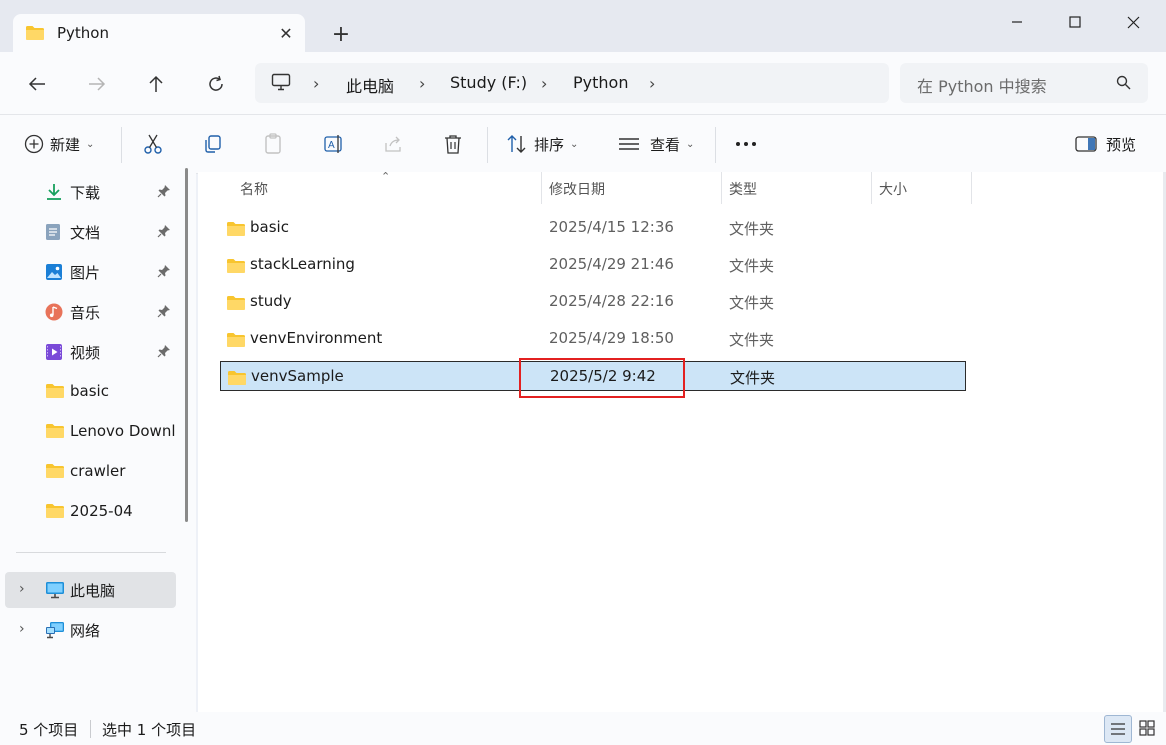  Describe the element at coordinates (341, 34) in the screenshot. I see `new-tab-button: +` at that location.